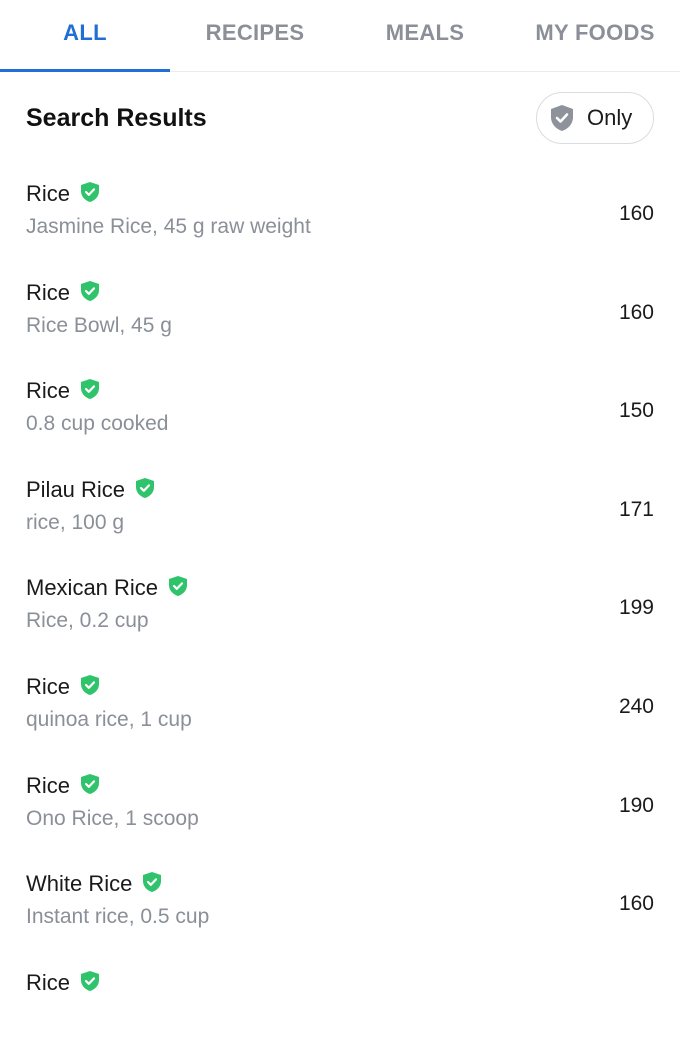  I want to click on list-item: Pilau Rice rice, 100 g 171, so click(340, 510).